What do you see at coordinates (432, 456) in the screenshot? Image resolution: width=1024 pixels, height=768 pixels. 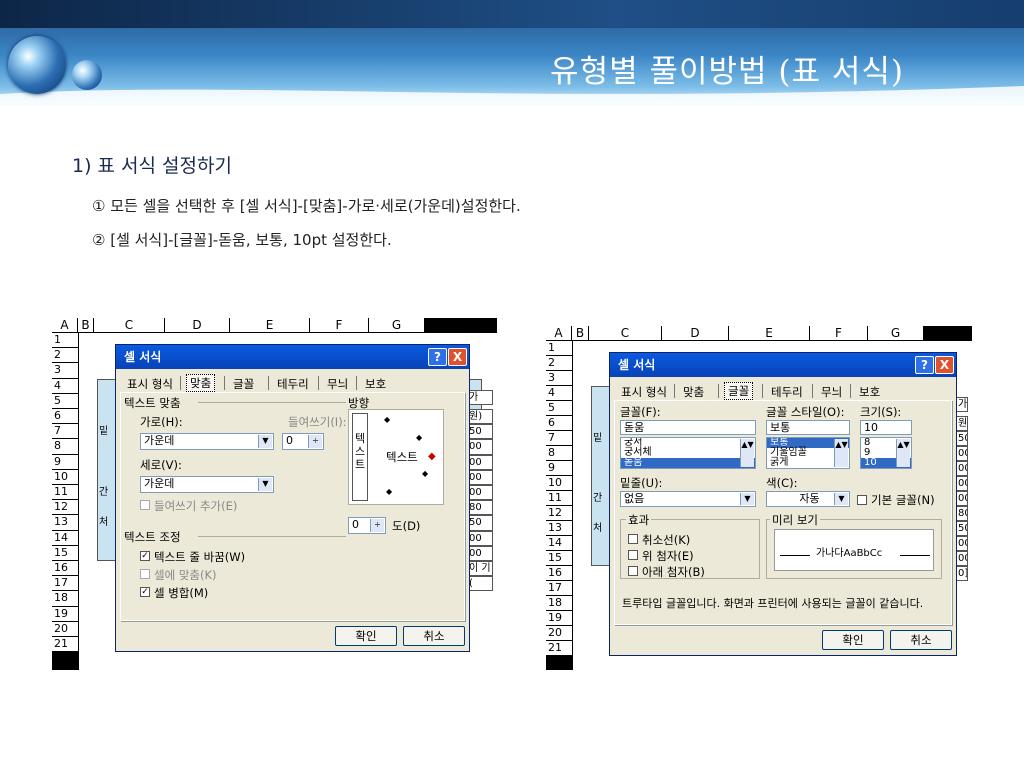 I see `orientation-handle-icon: ◆` at bounding box center [432, 456].